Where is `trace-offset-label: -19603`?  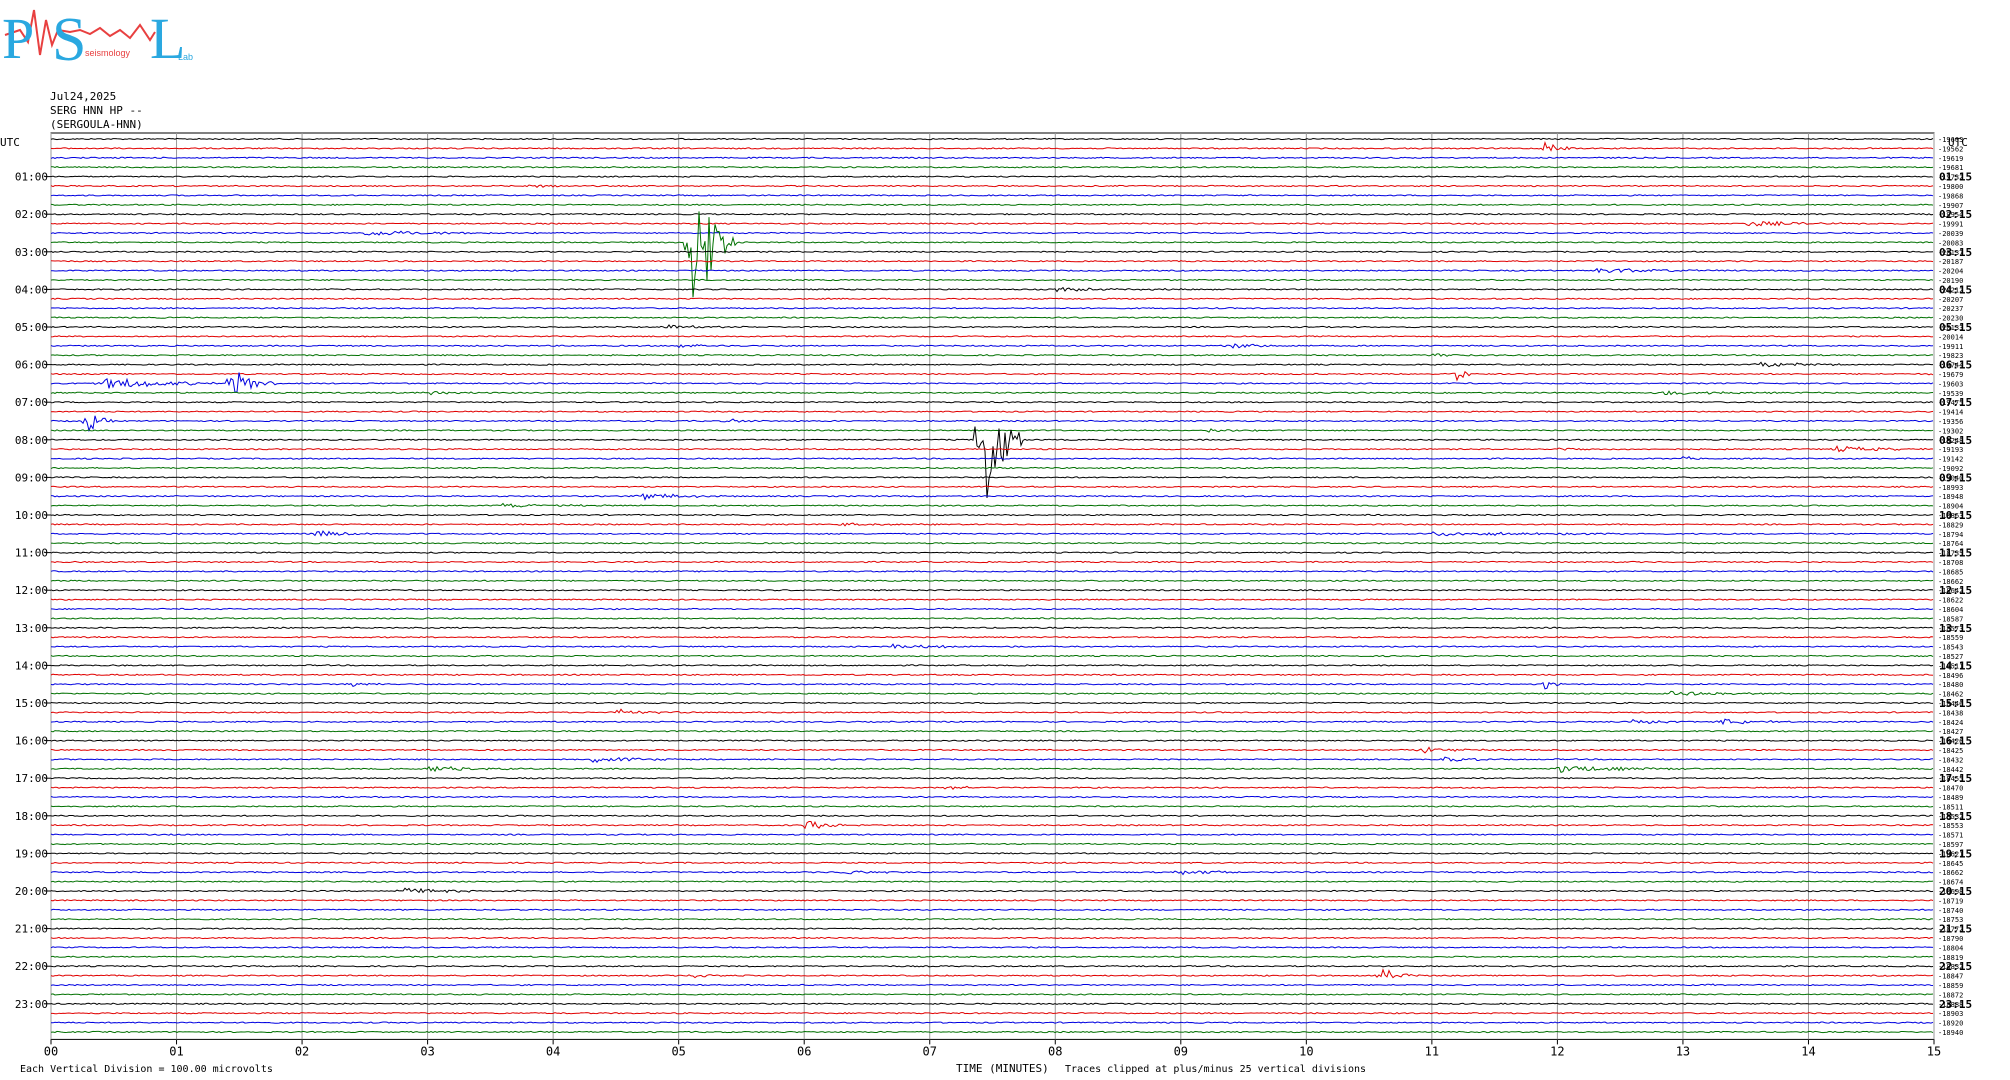
trace-offset-label: -19603 is located at coordinates (1950, 384).